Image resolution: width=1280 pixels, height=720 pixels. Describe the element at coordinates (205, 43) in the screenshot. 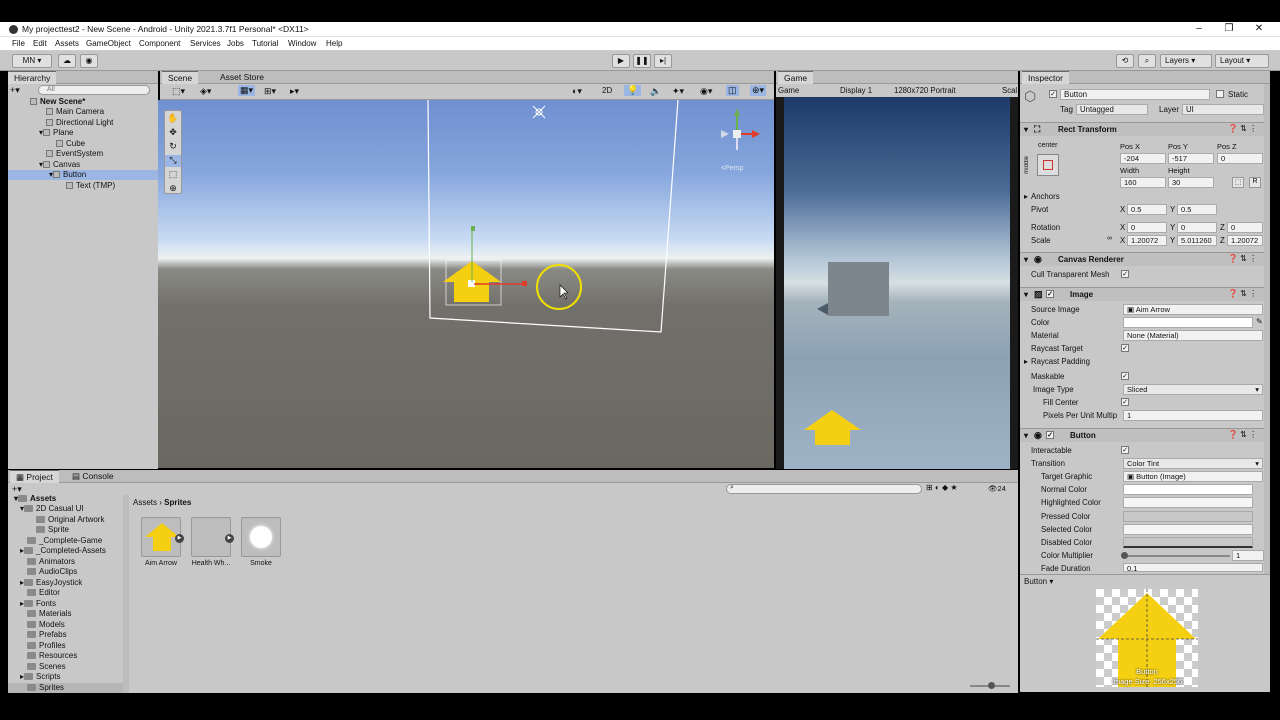

I see `menu-services: Services` at that location.